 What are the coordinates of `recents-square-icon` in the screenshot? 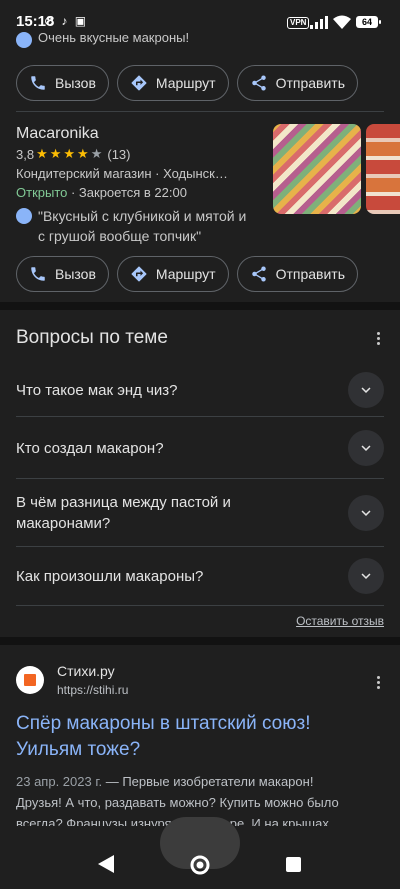 It's located at (293, 864).